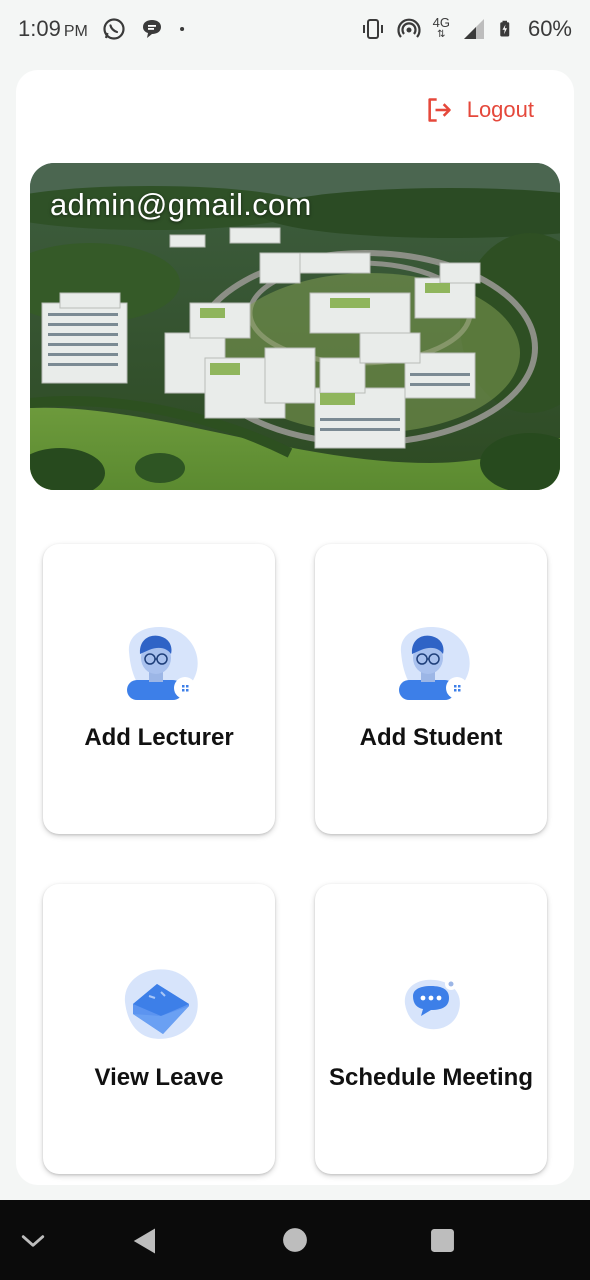 The height and width of the screenshot is (1280, 590). Describe the element at coordinates (53, 28) in the screenshot. I see `status-time: 1:09 PM` at that location.